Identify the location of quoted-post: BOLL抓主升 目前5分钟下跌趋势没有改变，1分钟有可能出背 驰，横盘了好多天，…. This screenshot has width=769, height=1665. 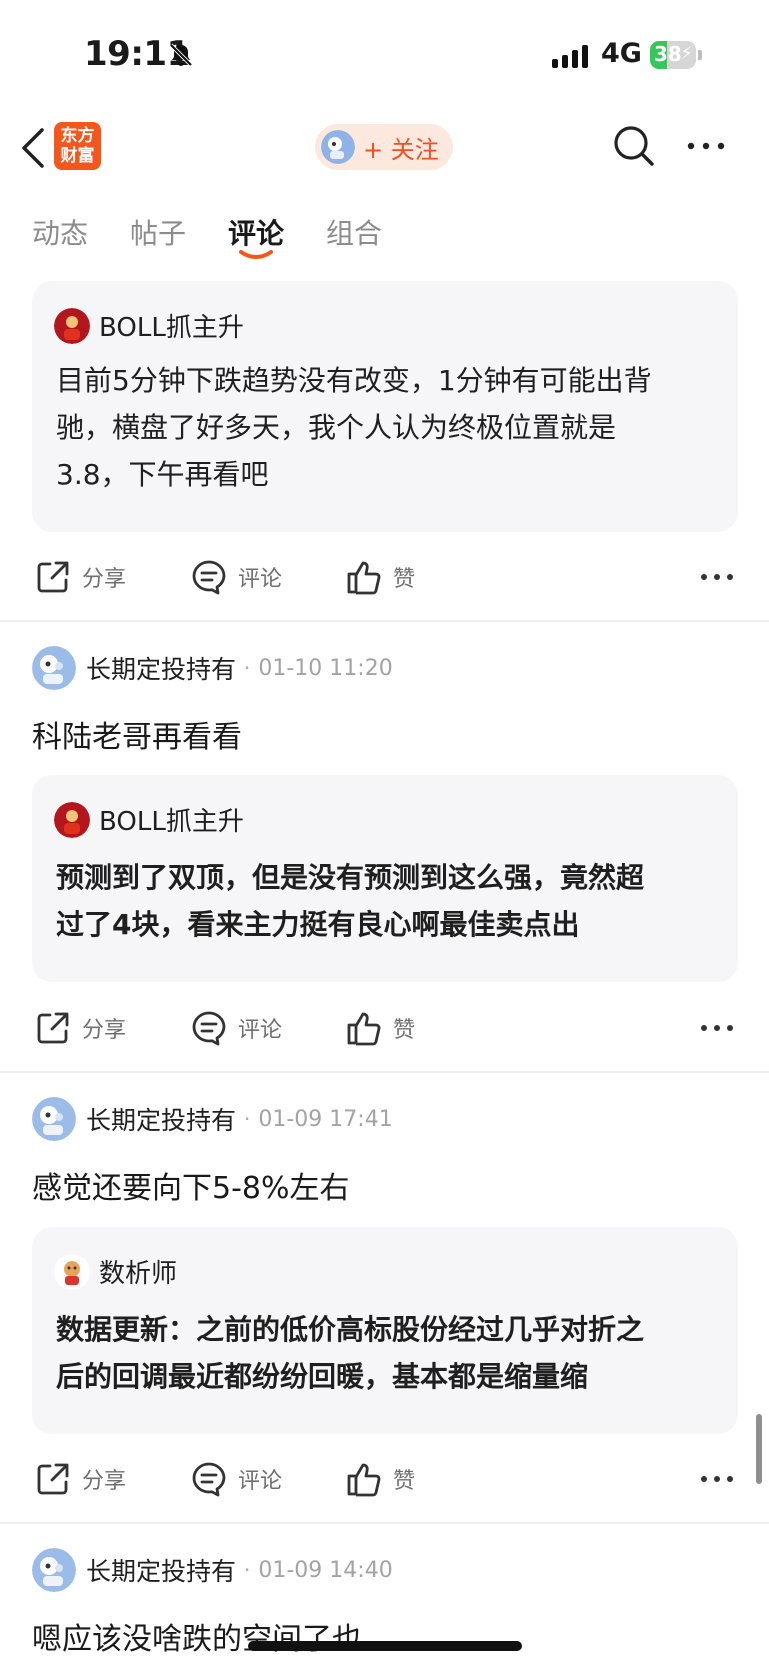
(385, 406).